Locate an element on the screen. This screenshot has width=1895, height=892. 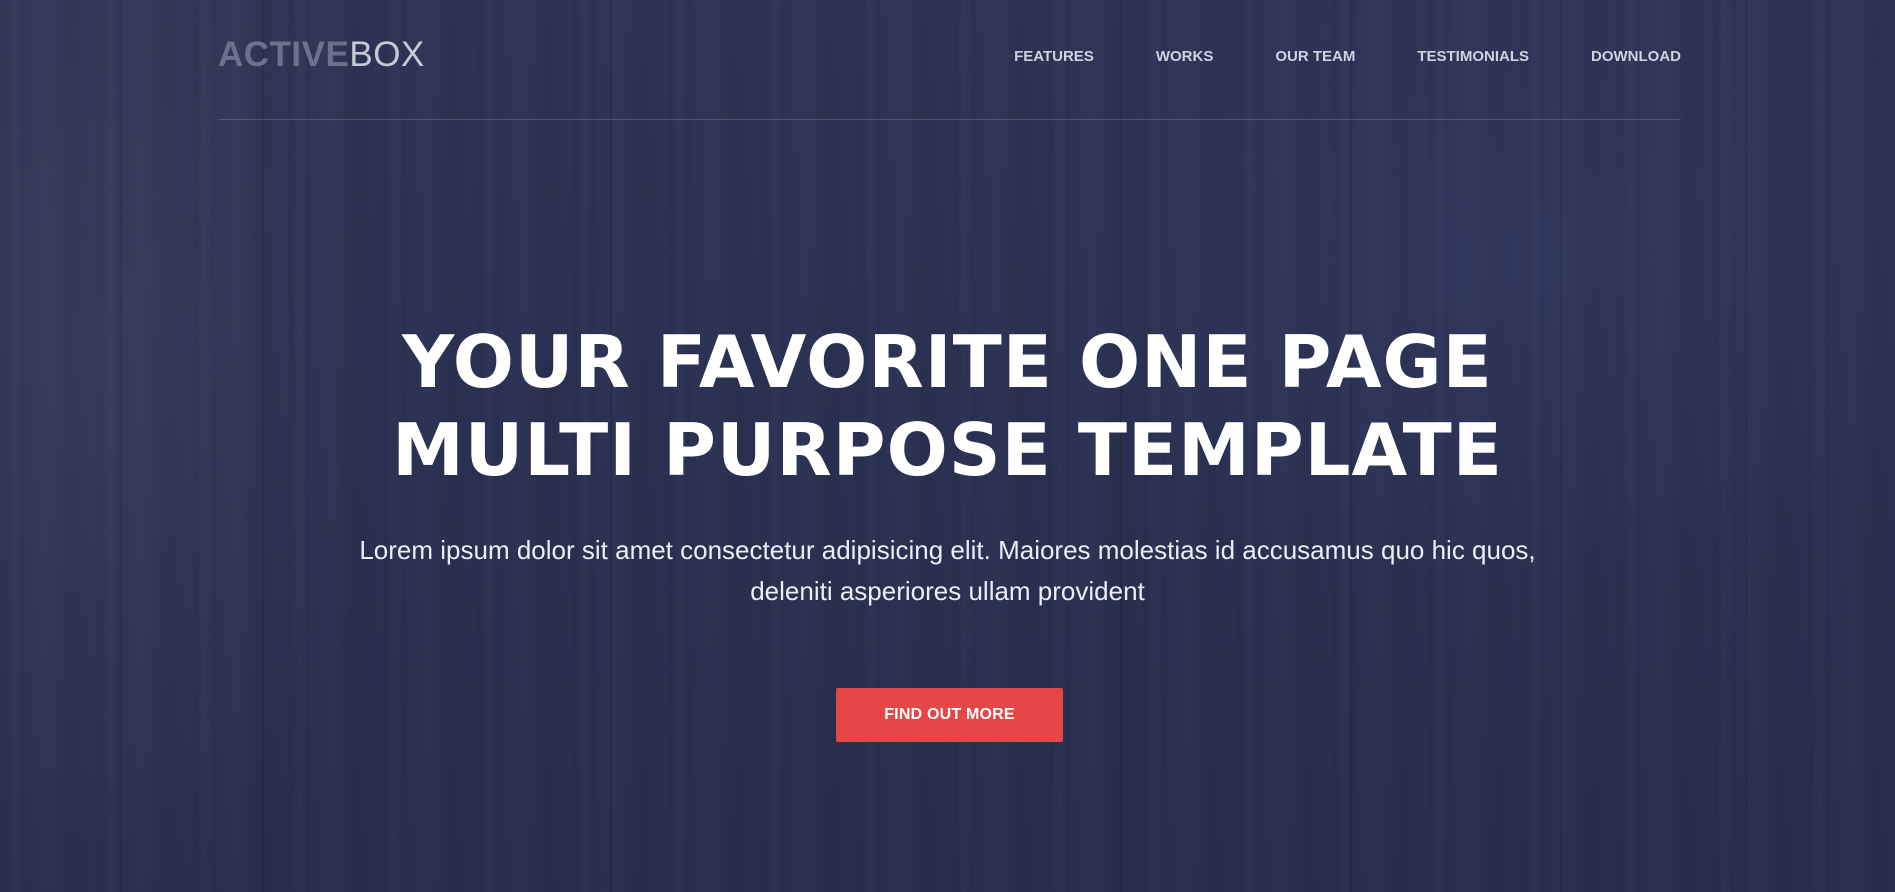
find-out-more-button: FIND OUT MORE is located at coordinates (949, 715).